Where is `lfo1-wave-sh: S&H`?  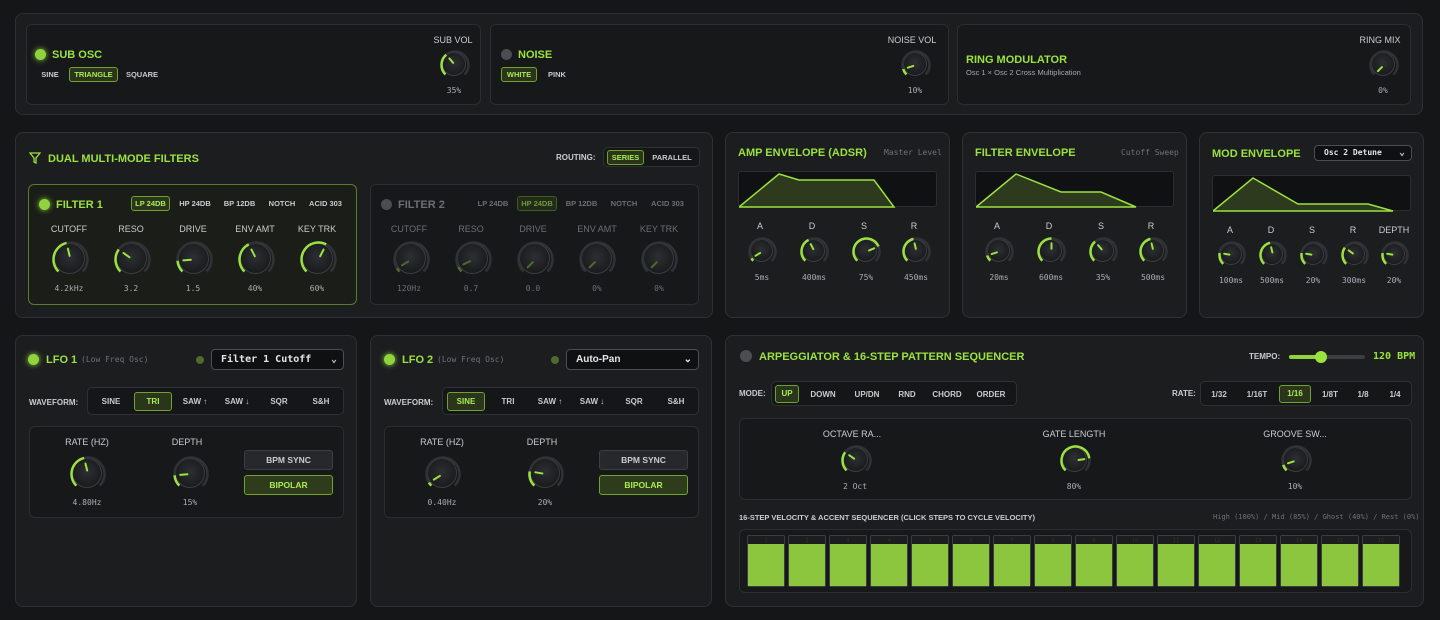 lfo1-wave-sh: S&H is located at coordinates (321, 401).